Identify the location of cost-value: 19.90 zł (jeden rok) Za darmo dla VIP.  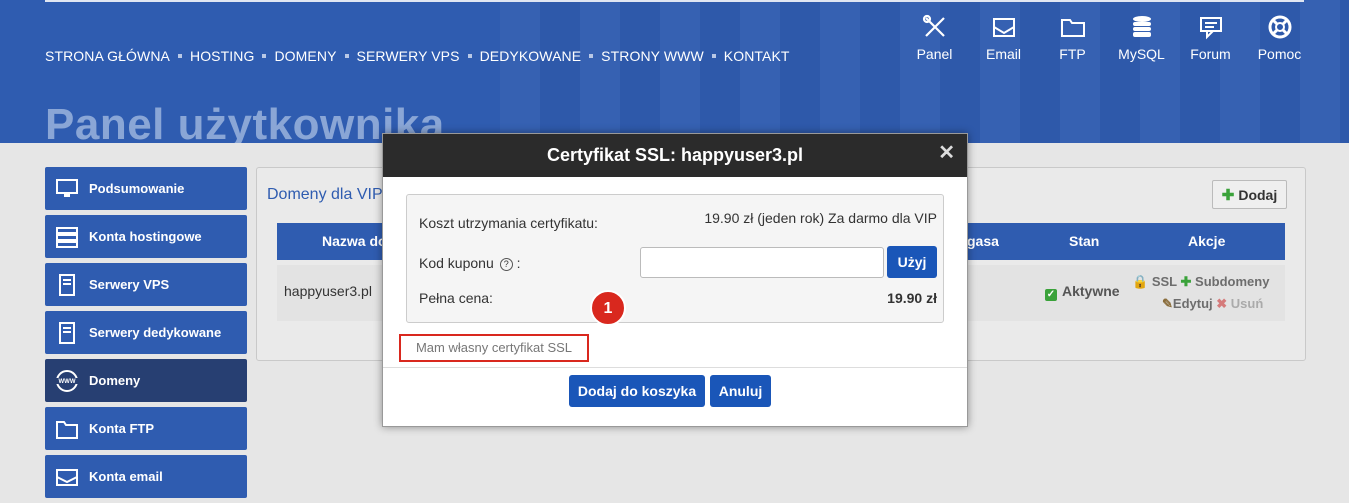
(820, 218).